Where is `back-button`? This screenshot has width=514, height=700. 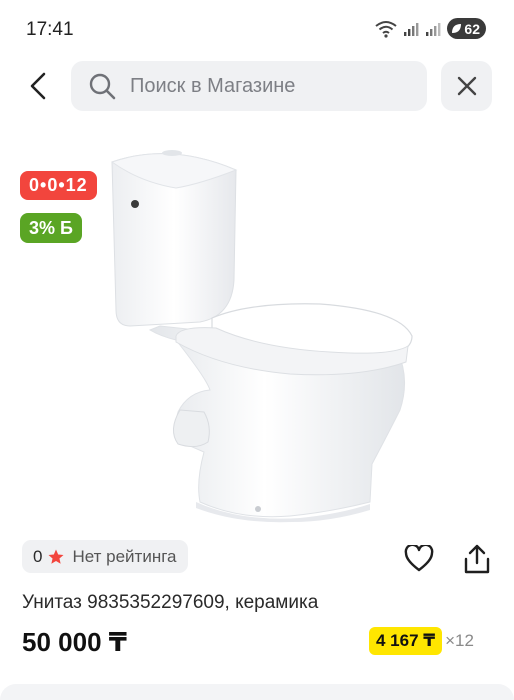 back-button is located at coordinates (38, 86).